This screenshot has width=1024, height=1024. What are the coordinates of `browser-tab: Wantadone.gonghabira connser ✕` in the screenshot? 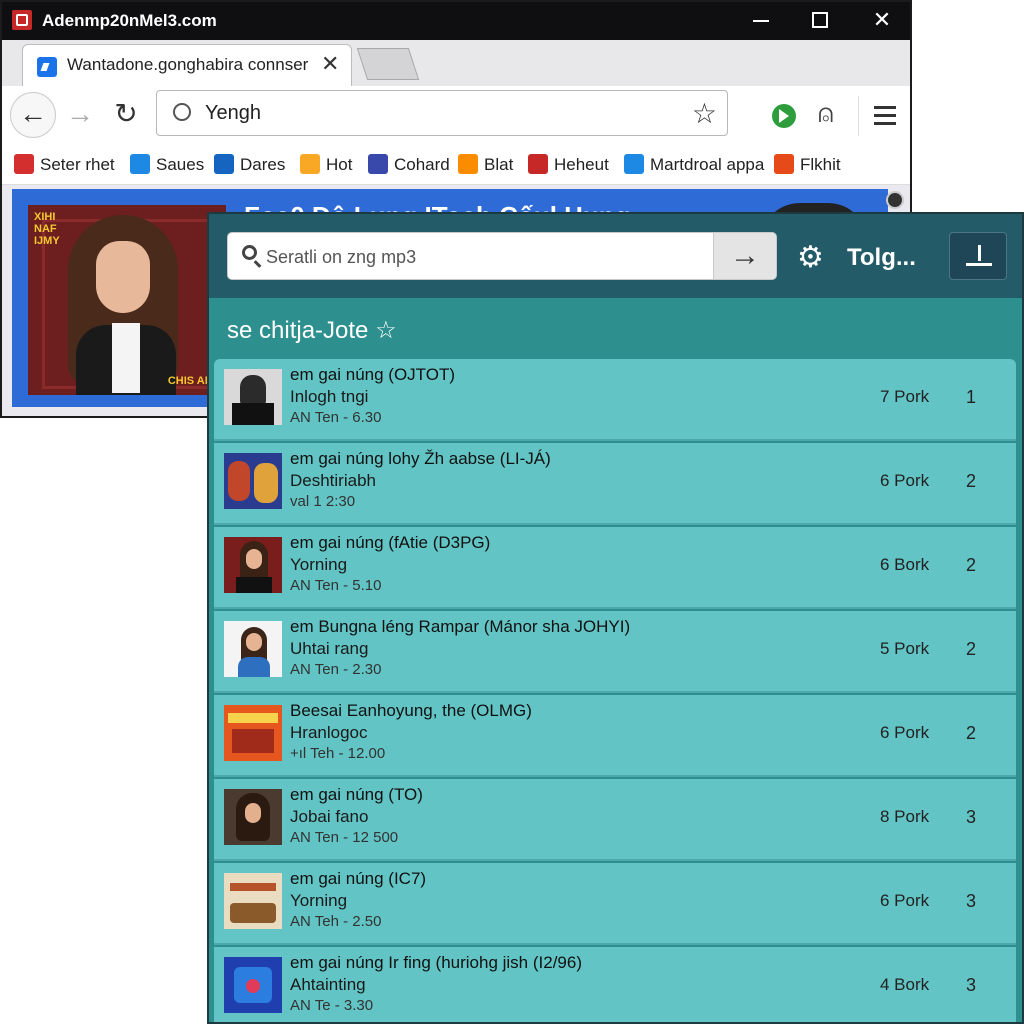 It's located at (187, 65).